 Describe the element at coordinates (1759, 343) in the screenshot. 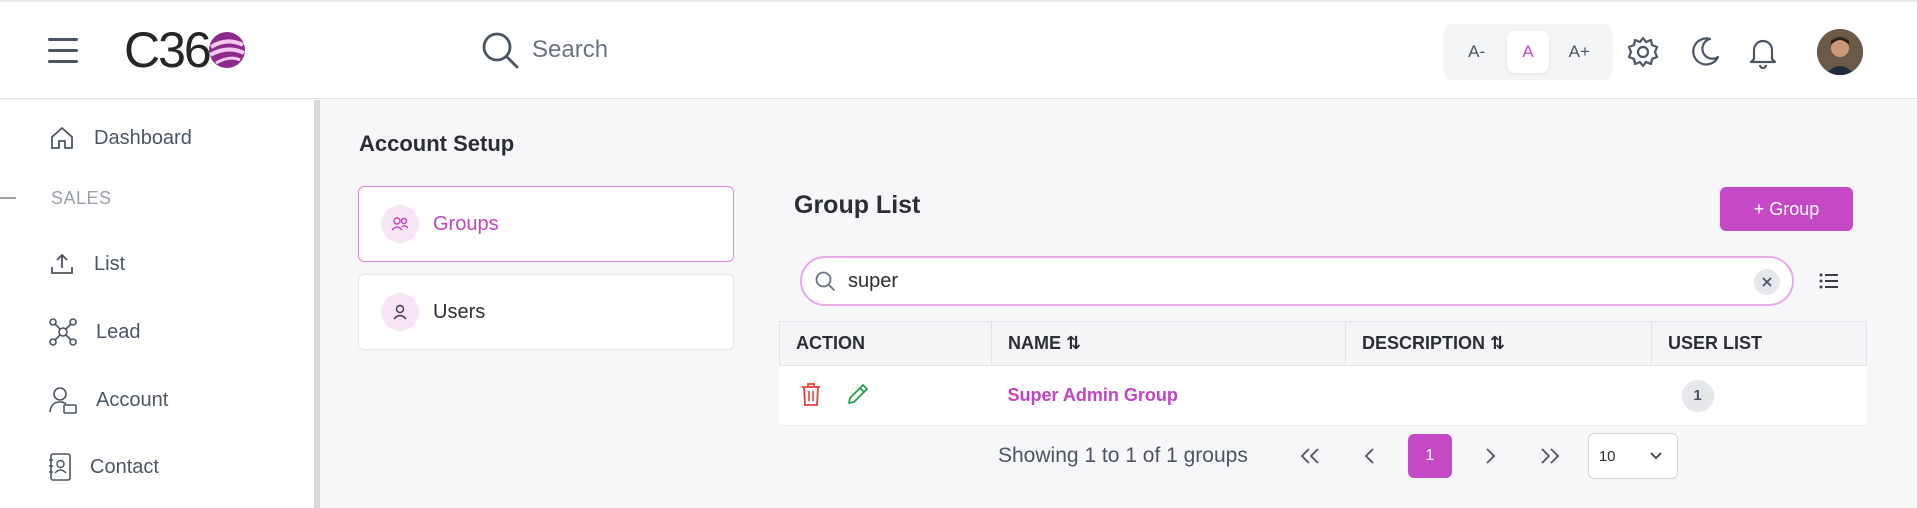

I see `column-header-user-list: USER LIST` at that location.